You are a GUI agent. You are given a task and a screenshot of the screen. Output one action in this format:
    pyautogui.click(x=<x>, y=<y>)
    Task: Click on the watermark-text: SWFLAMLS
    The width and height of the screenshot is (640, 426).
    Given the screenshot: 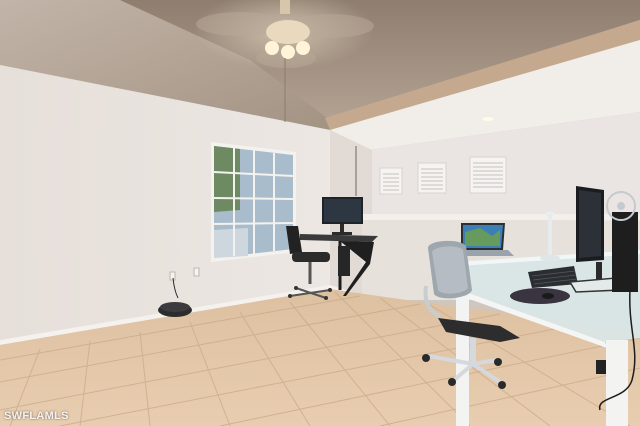 What is the action you would take?
    pyautogui.click(x=36, y=416)
    